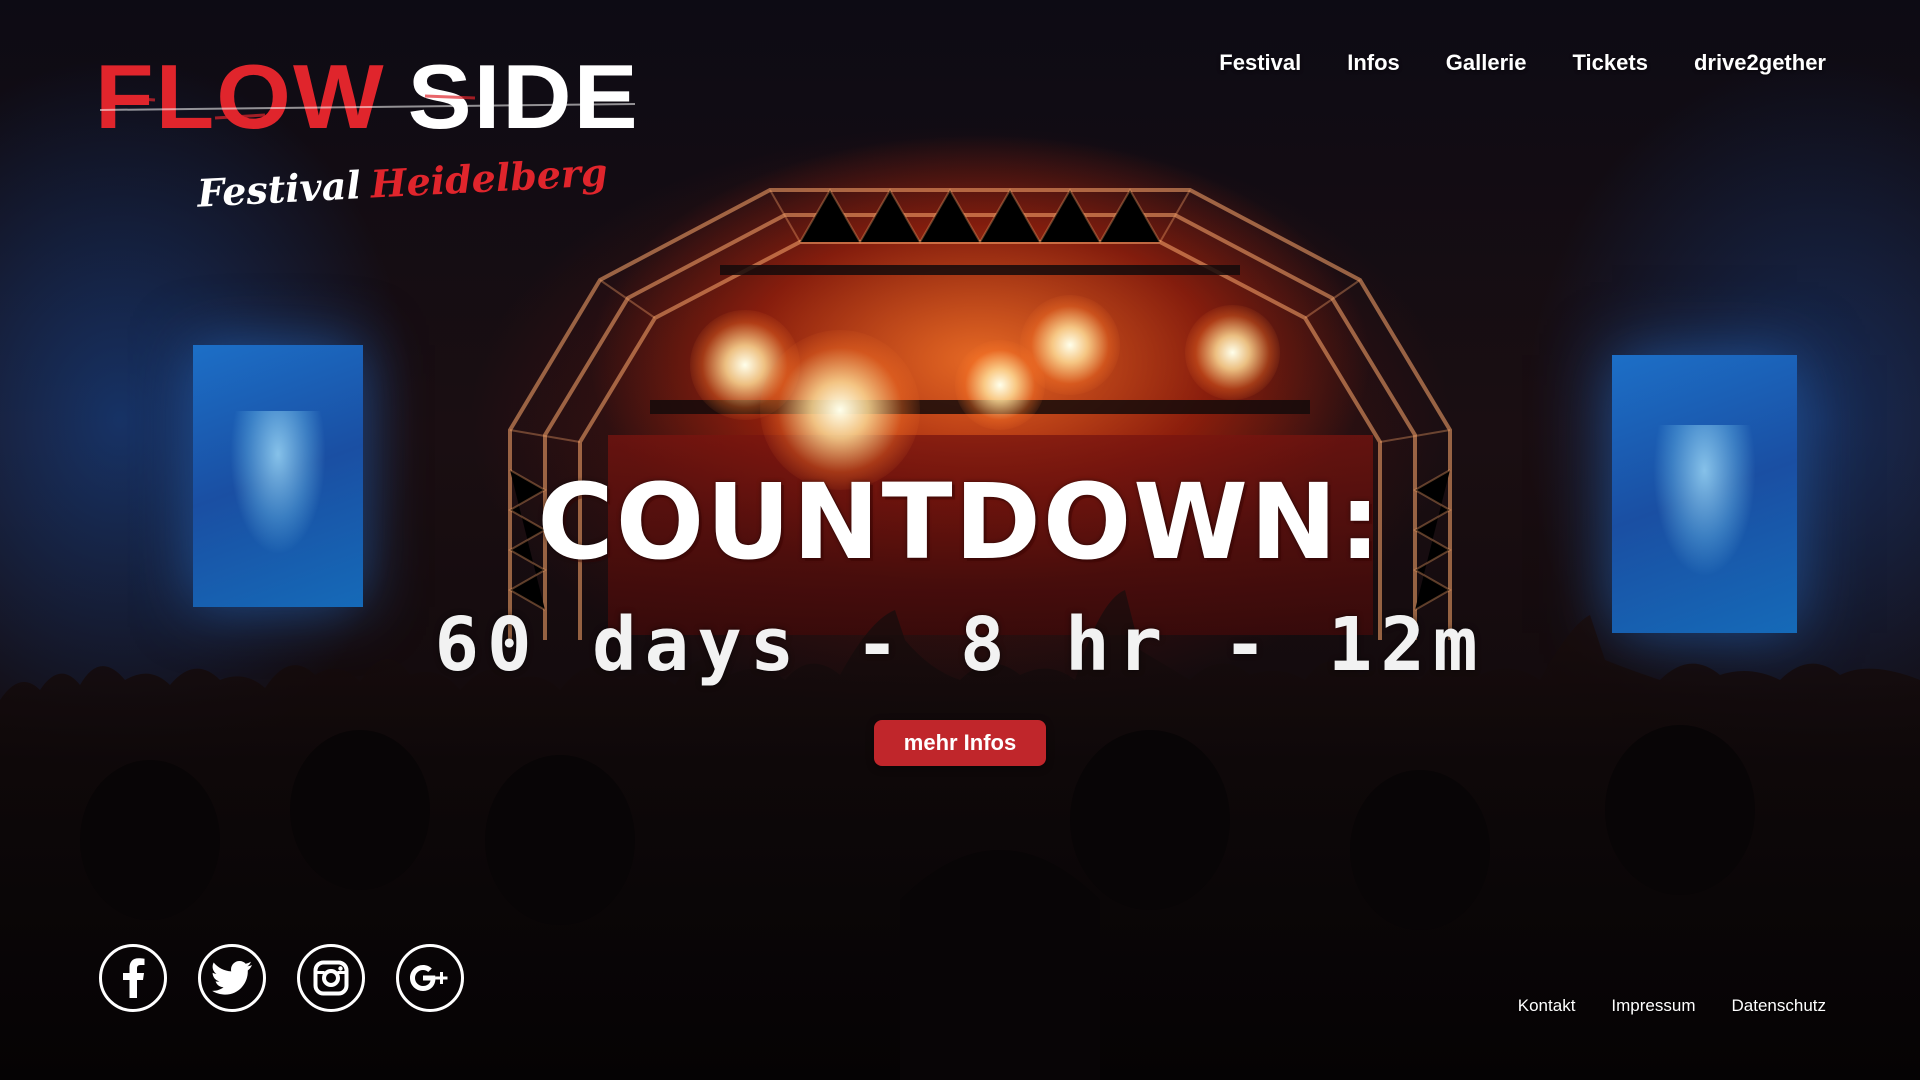  What do you see at coordinates (367, 107) in the screenshot?
I see `logo-brush-scratch` at bounding box center [367, 107].